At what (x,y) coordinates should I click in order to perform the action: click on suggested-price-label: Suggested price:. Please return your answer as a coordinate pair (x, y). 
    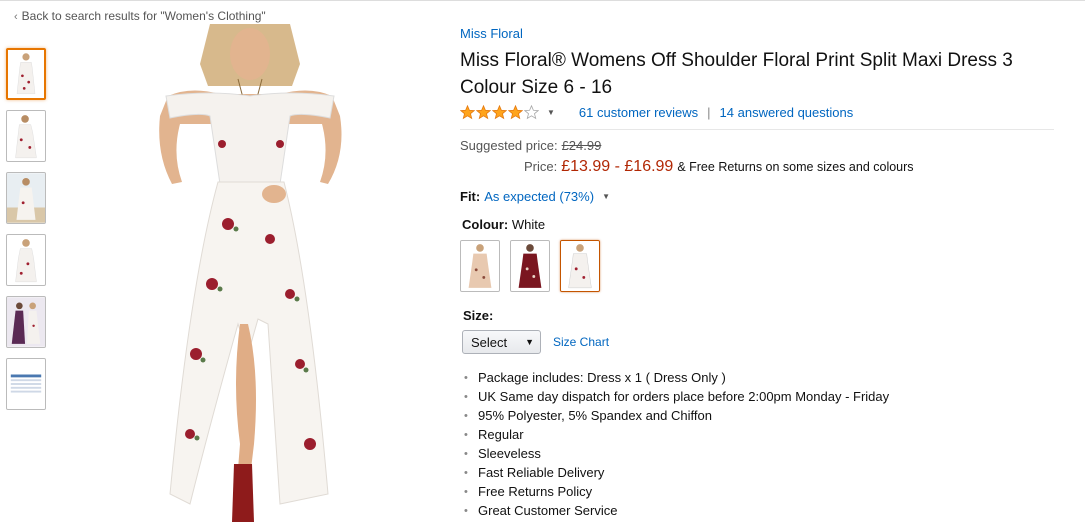
    Looking at the image, I should click on (509, 145).